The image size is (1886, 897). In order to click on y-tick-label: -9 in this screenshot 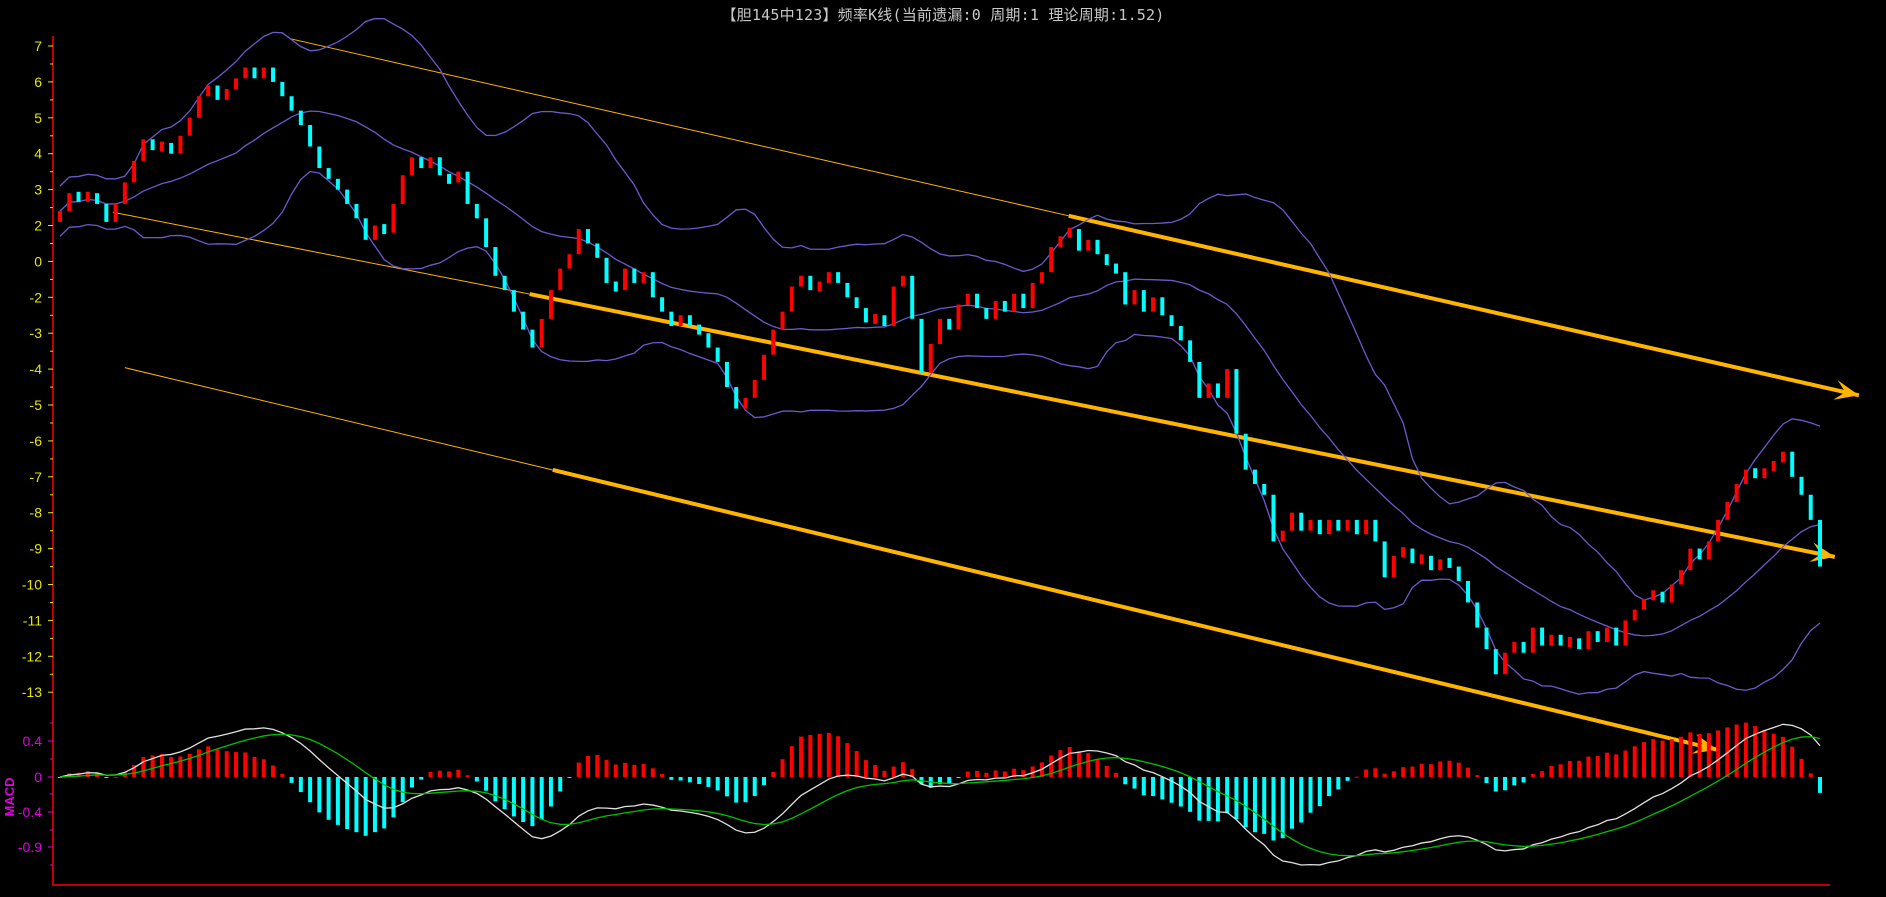, I will do `click(36, 549)`.